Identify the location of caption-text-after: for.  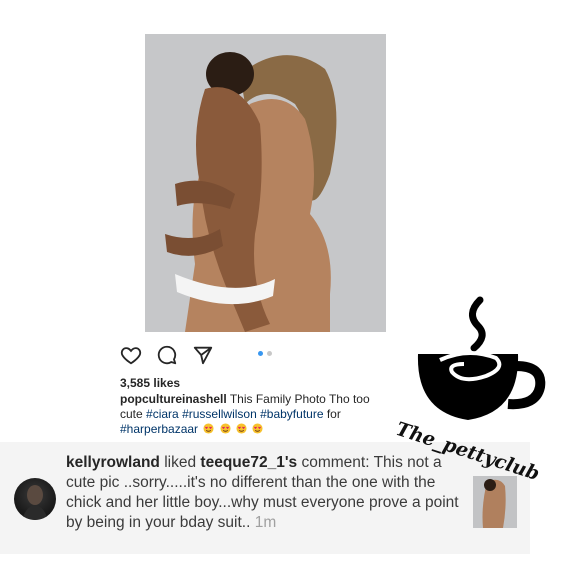
(333, 414).